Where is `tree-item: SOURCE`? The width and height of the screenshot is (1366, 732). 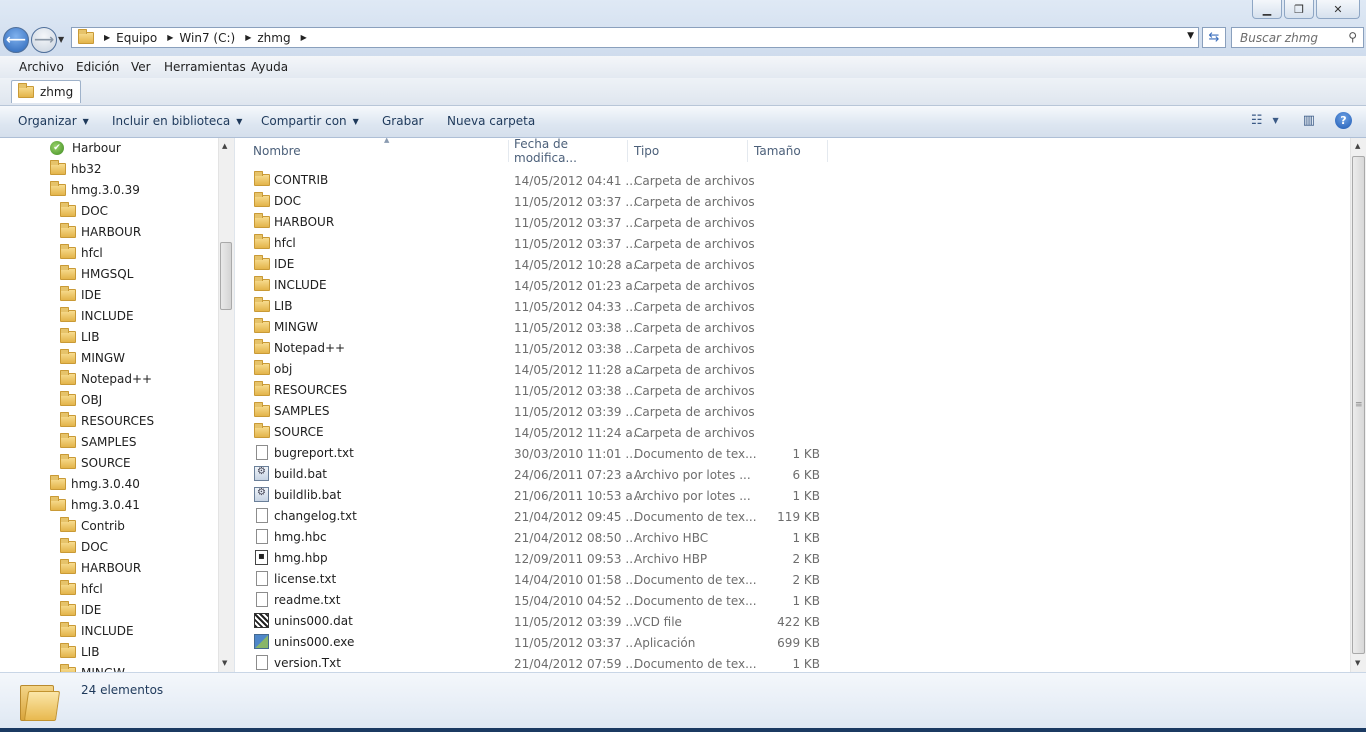 tree-item: SOURCE is located at coordinates (95, 463).